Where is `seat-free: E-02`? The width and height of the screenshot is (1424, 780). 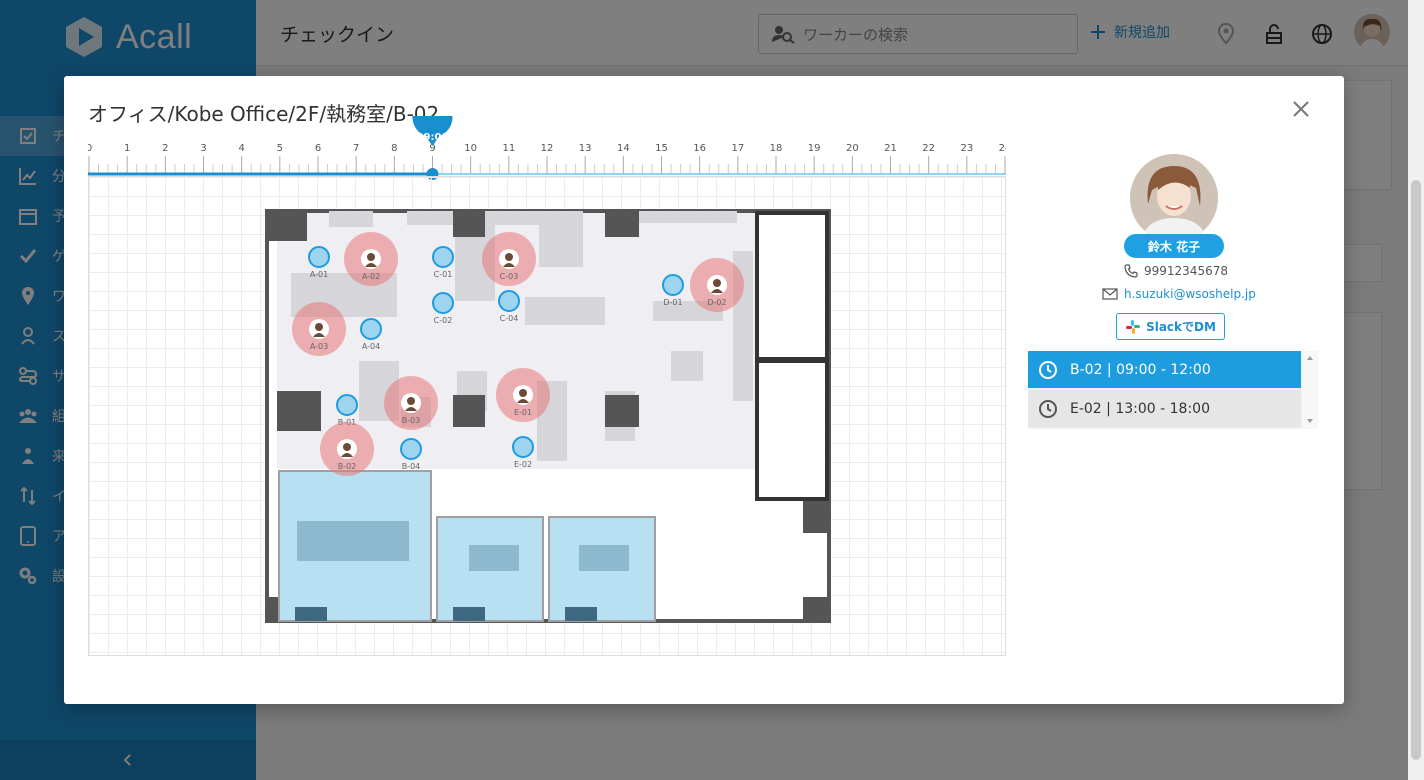
seat-free: E-02 is located at coordinates (523, 452).